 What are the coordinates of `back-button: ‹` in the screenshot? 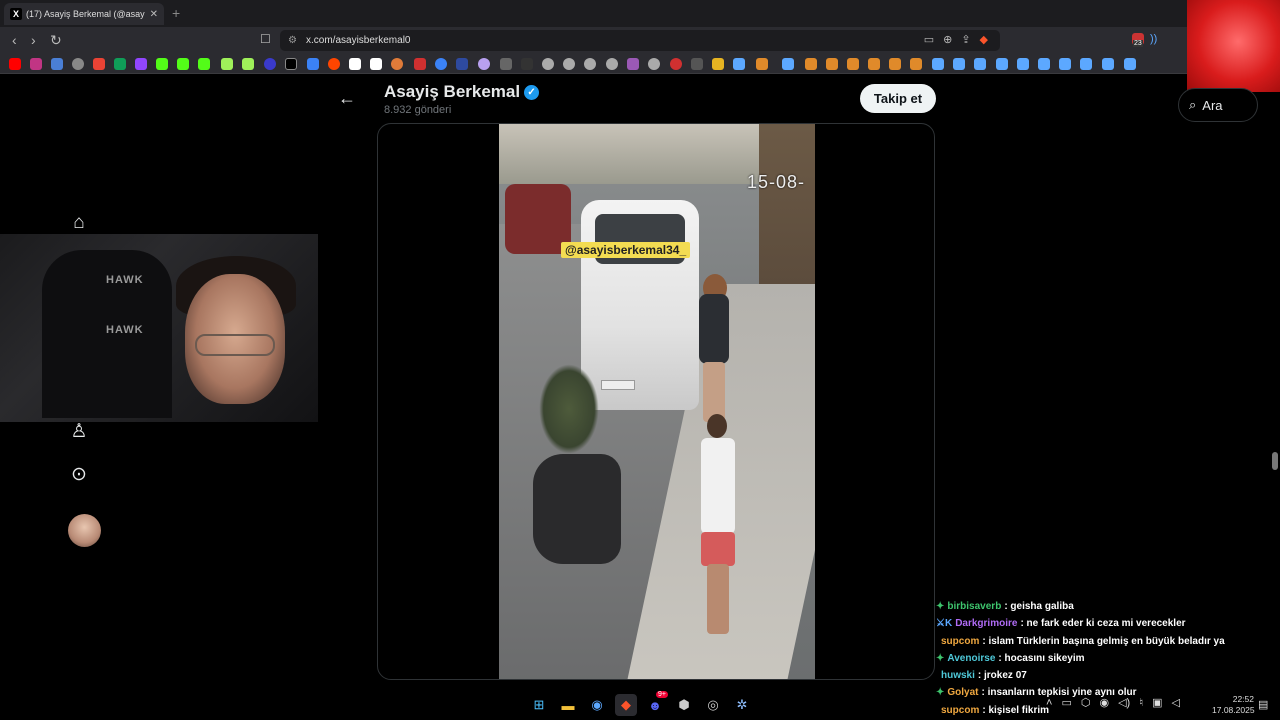 It's located at (14, 40).